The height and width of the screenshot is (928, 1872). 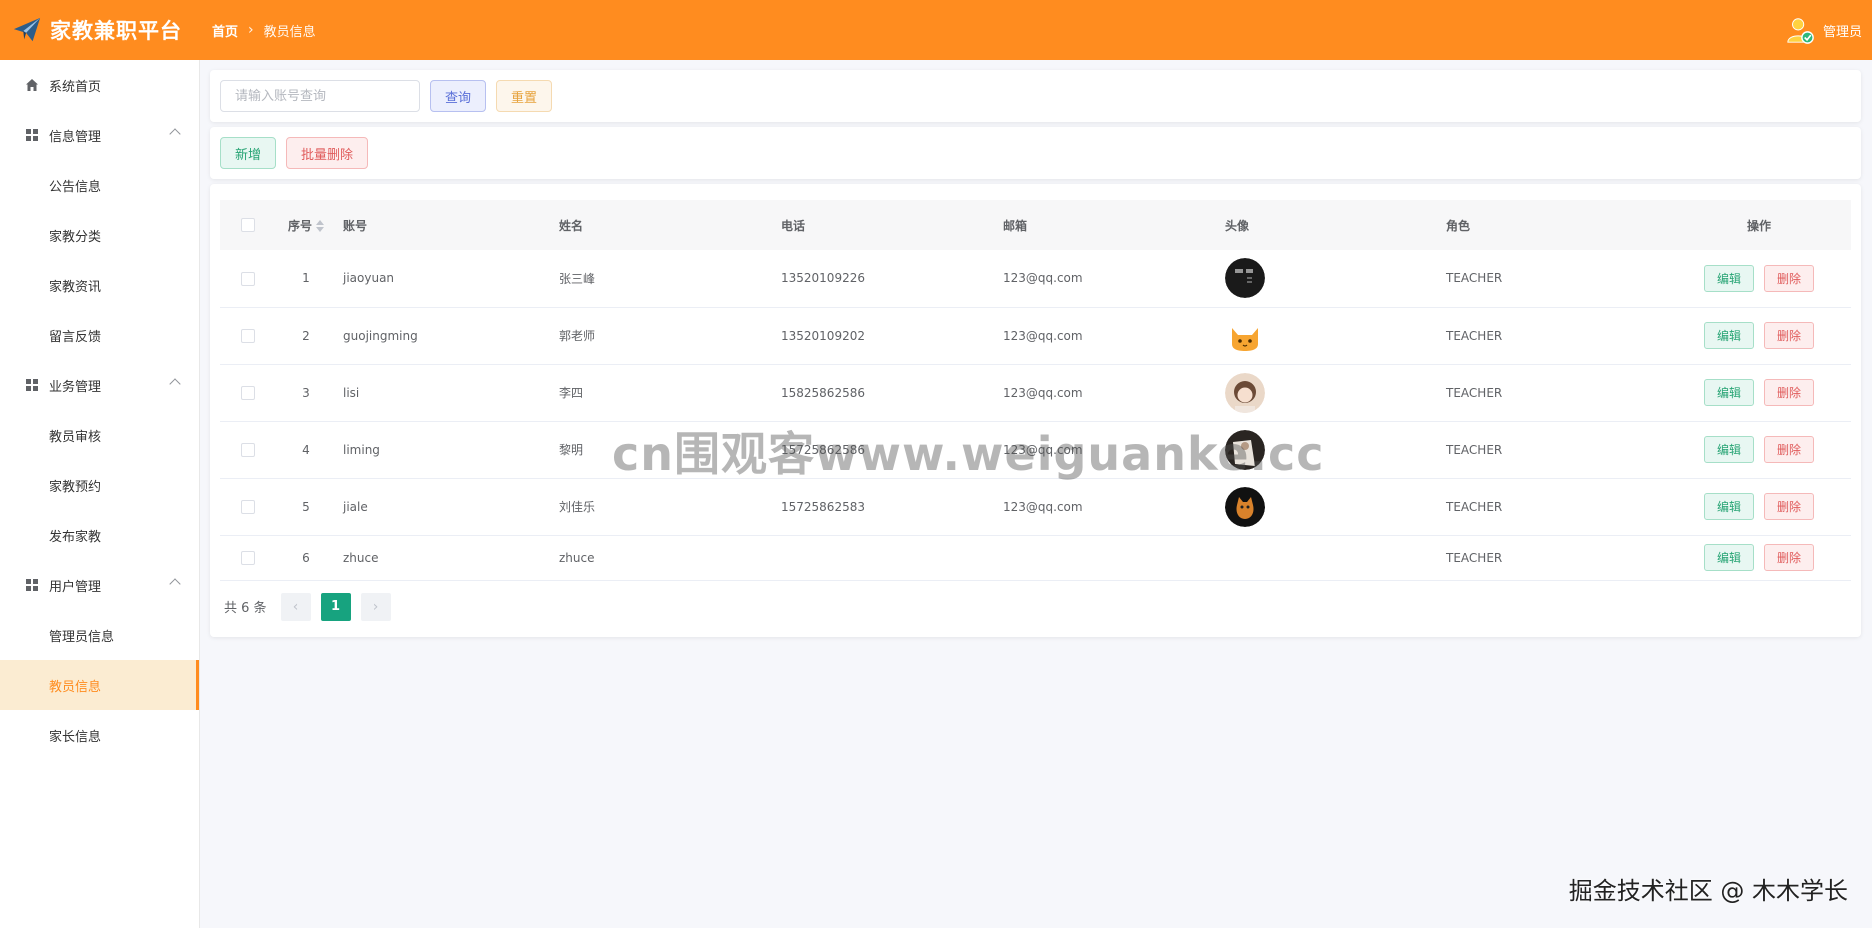 I want to click on cell-no: 3, so click(x=306, y=393).